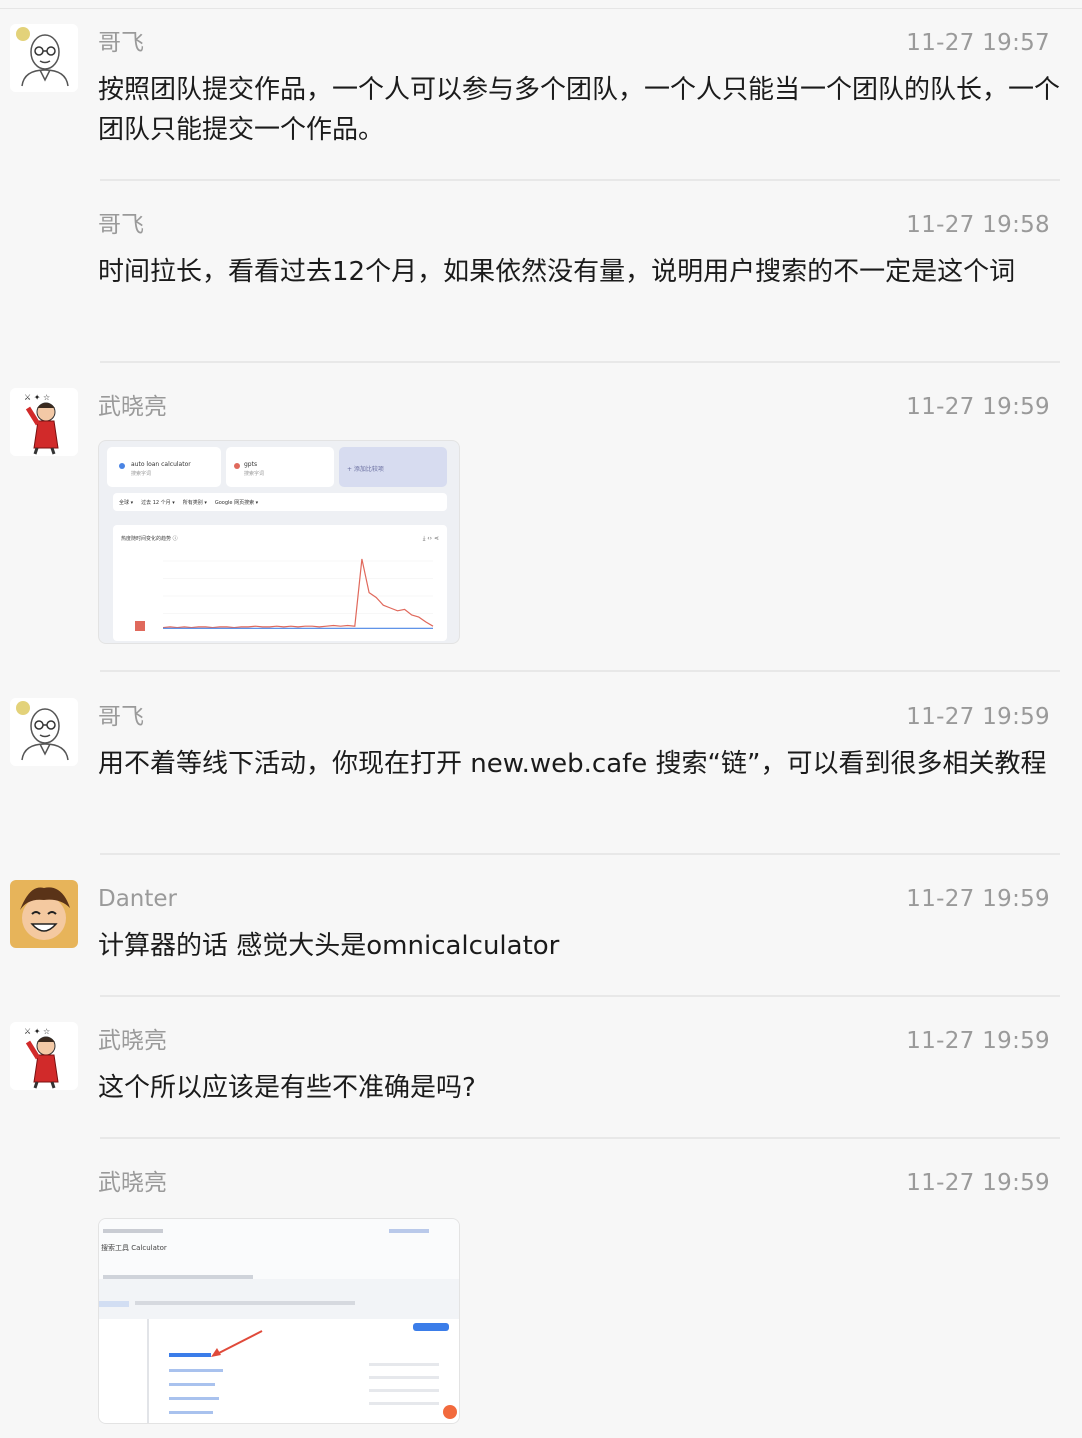 The height and width of the screenshot is (1438, 1082). Describe the element at coordinates (140, 626) in the screenshot. I see `average-bar` at that location.